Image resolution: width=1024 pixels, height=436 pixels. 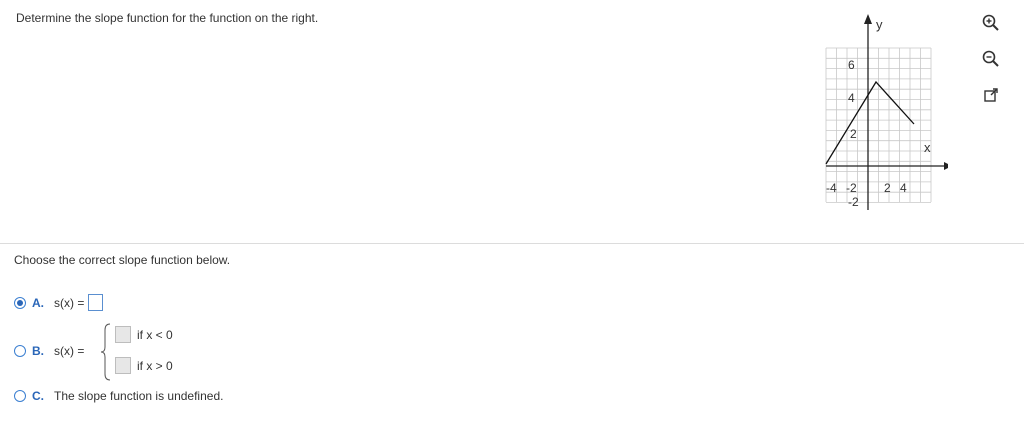 I want to click on y-tick-label: 2, so click(x=853, y=134).